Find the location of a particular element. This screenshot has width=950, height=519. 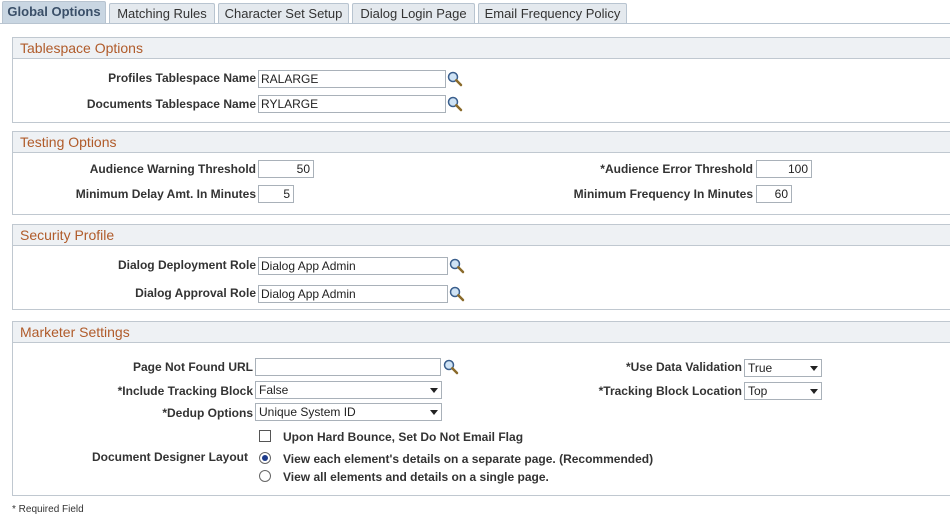

approval-role-input is located at coordinates (353, 294).